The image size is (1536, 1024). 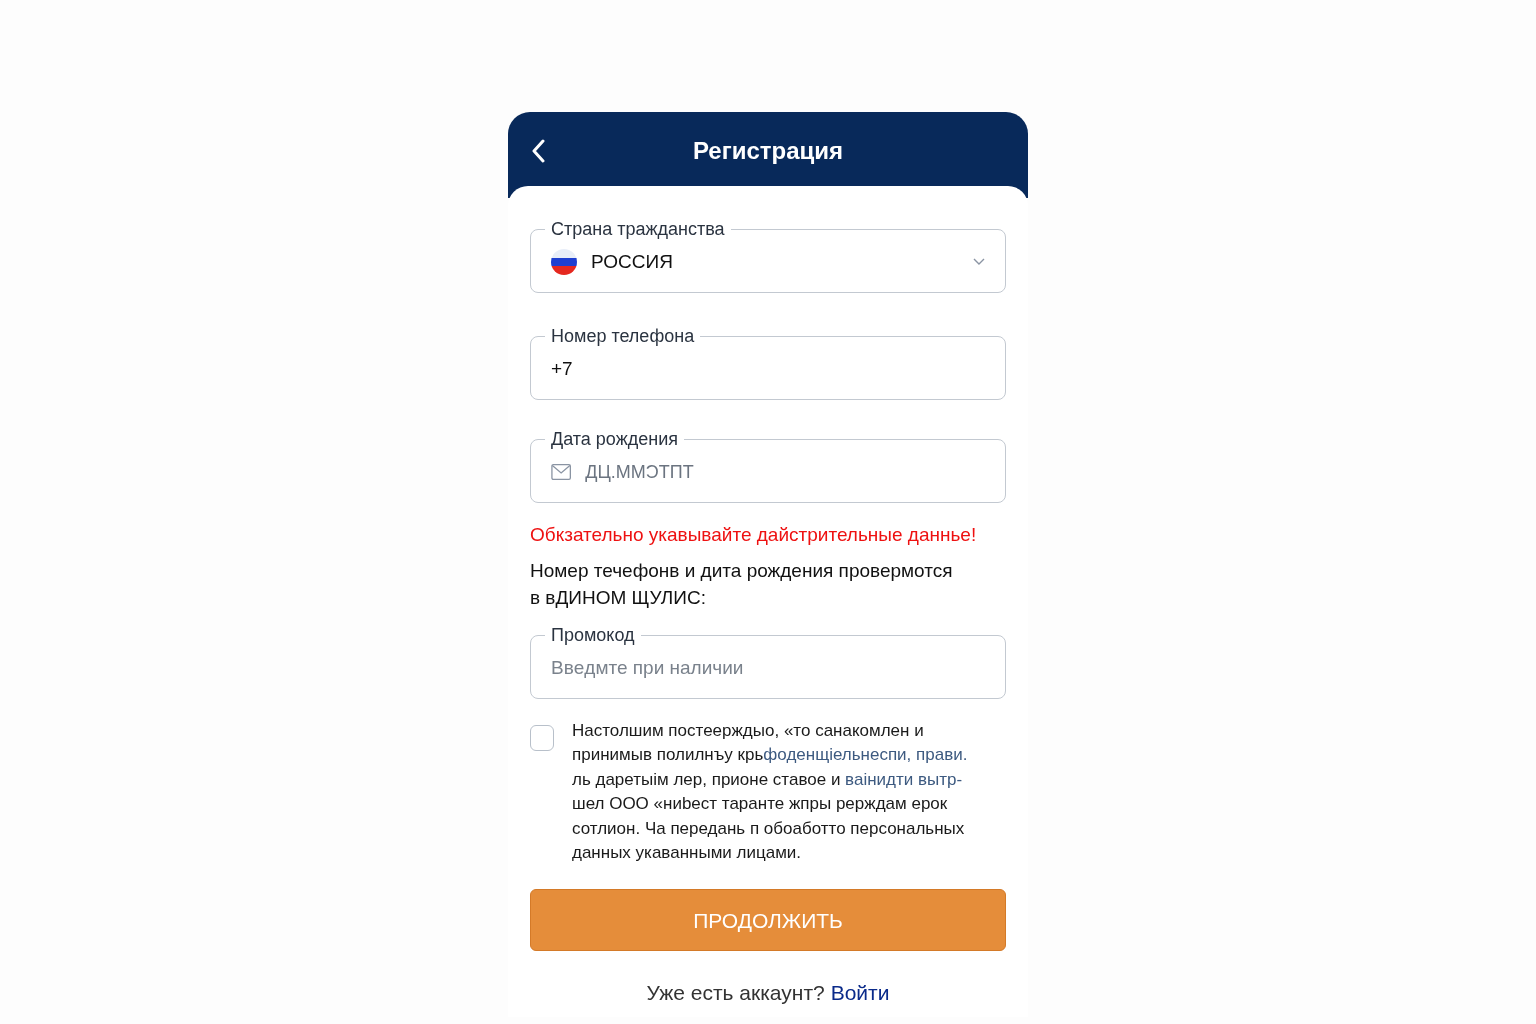 I want to click on phone-field: Номер телефона +7, so click(x=768, y=362).